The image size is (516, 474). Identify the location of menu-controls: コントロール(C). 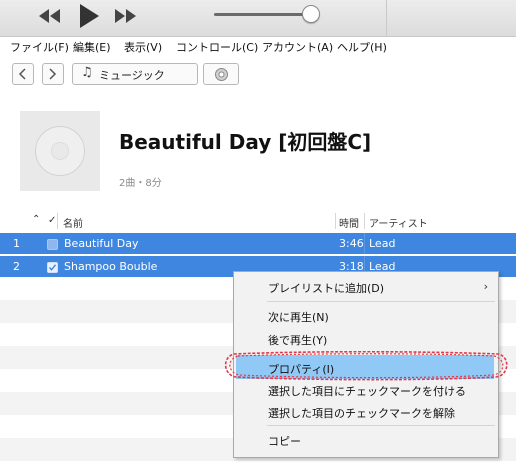
(217, 47).